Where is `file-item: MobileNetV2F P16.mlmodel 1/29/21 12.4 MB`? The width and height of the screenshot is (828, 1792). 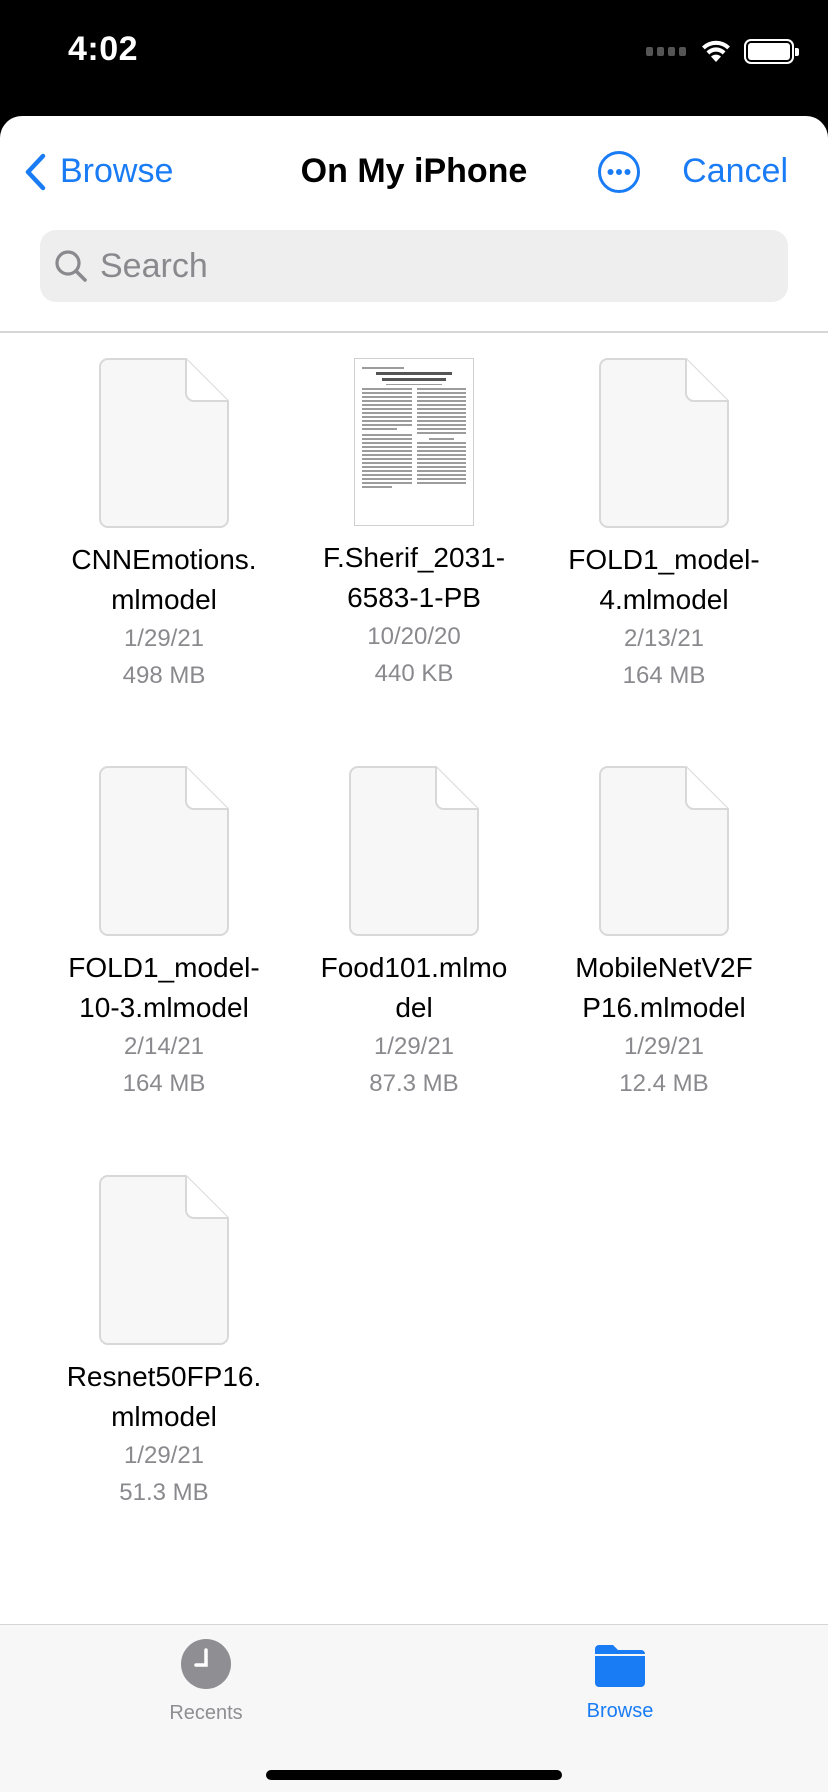
file-item: MobileNetV2F P16.mlmodel 1/29/21 12.4 MB is located at coordinates (664, 934).